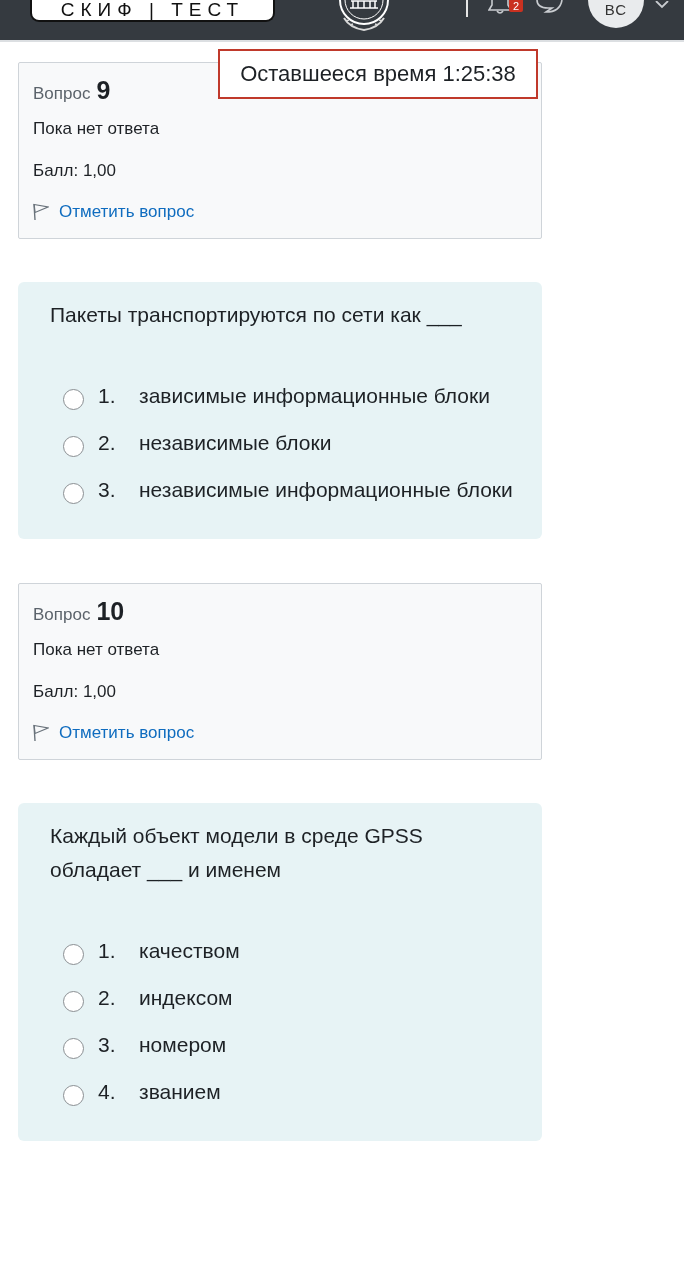 This screenshot has height=1280, width=684. What do you see at coordinates (500, 7) in the screenshot?
I see `bell-icon` at bounding box center [500, 7].